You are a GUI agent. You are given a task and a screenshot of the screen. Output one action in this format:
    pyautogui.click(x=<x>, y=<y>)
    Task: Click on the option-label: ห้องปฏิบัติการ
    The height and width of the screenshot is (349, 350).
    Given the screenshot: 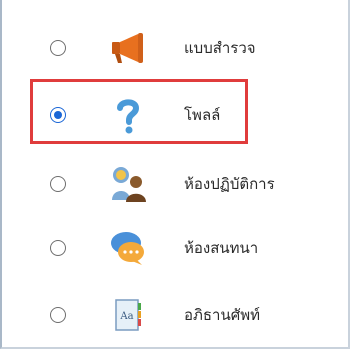 What is the action you would take?
    pyautogui.click(x=229, y=184)
    